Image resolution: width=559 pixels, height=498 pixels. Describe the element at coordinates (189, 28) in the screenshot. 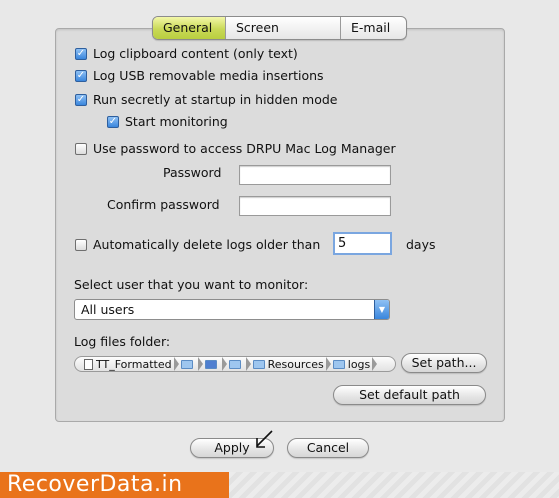

I see `tab-general: General` at that location.